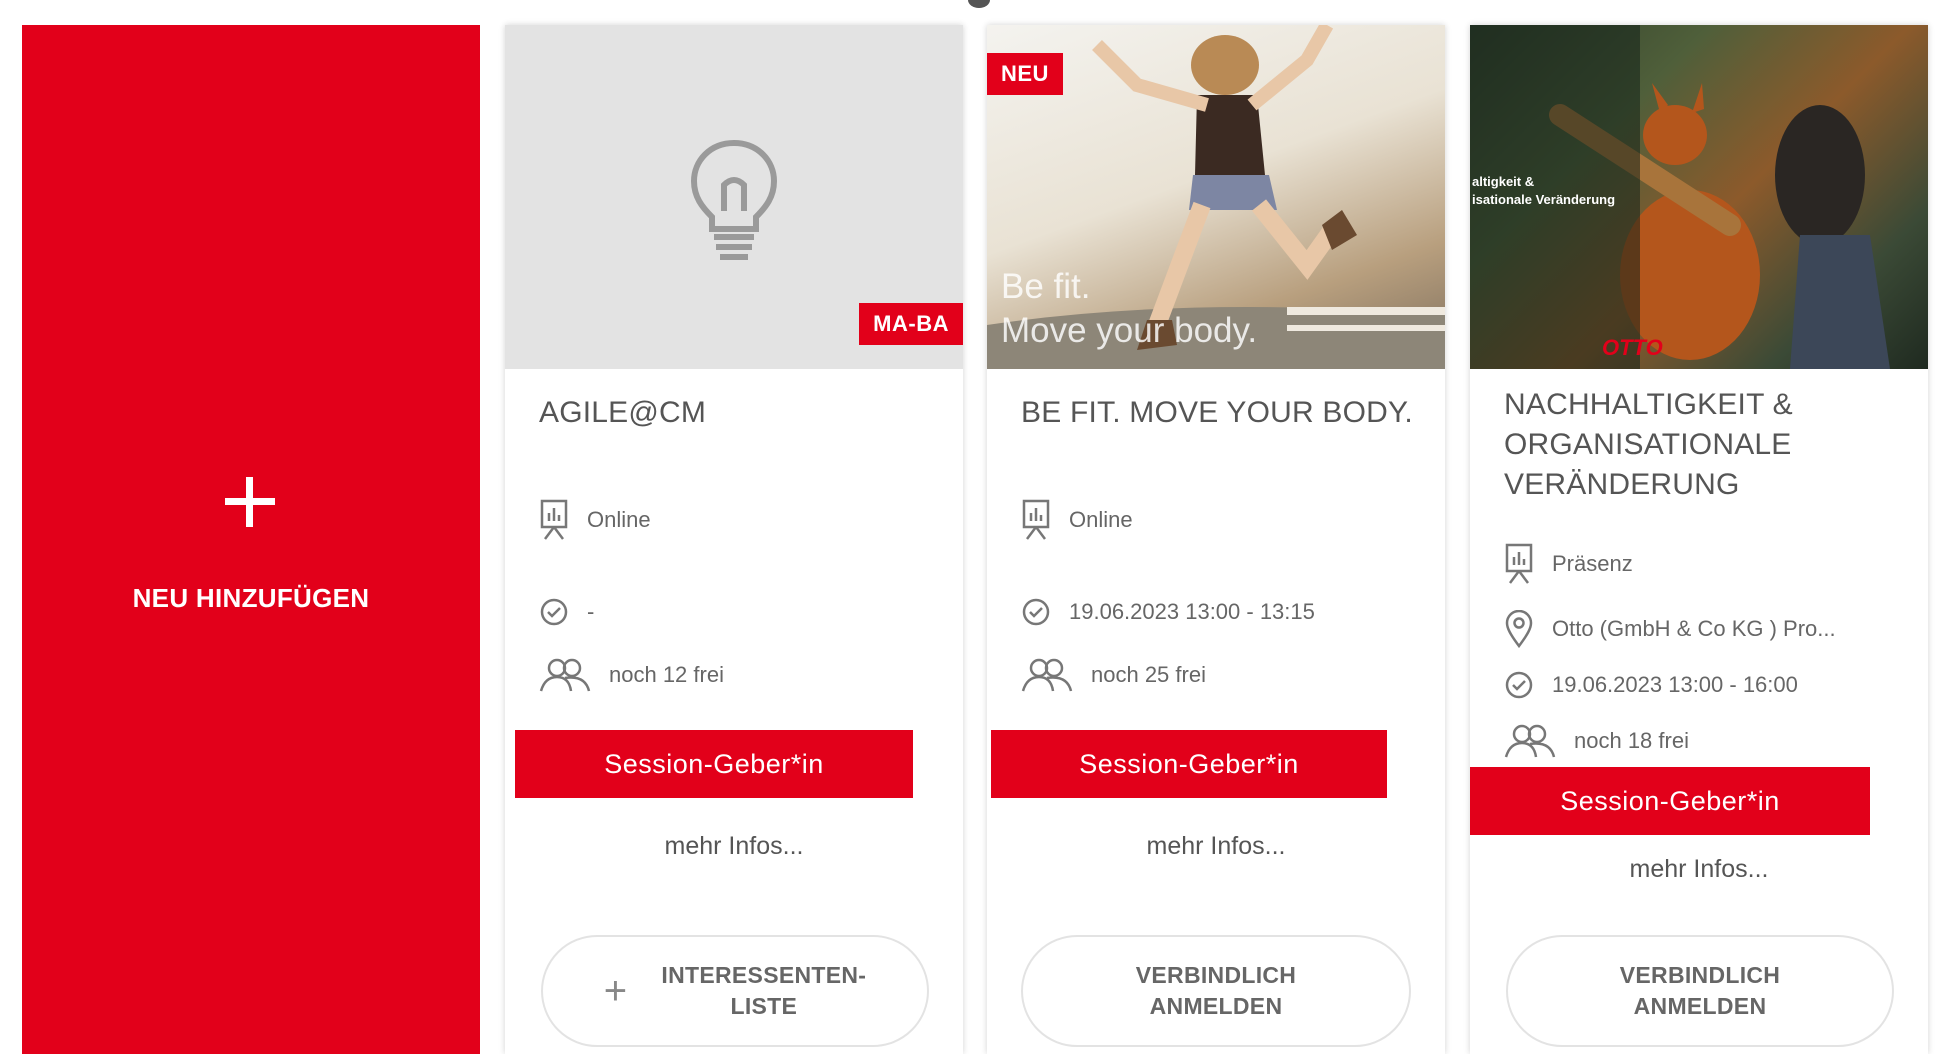 The width and height of the screenshot is (1941, 1054). What do you see at coordinates (1592, 563) in the screenshot?
I see `format-text: Präsenz` at bounding box center [1592, 563].